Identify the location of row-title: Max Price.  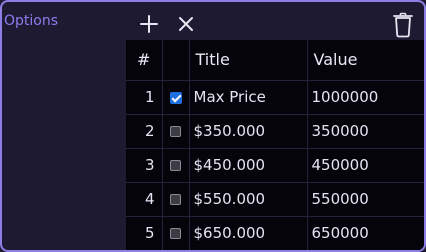
(248, 97).